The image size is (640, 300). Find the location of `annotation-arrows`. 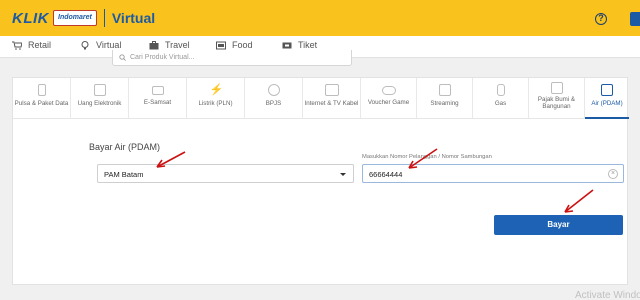

annotation-arrows is located at coordinates (375, 180).